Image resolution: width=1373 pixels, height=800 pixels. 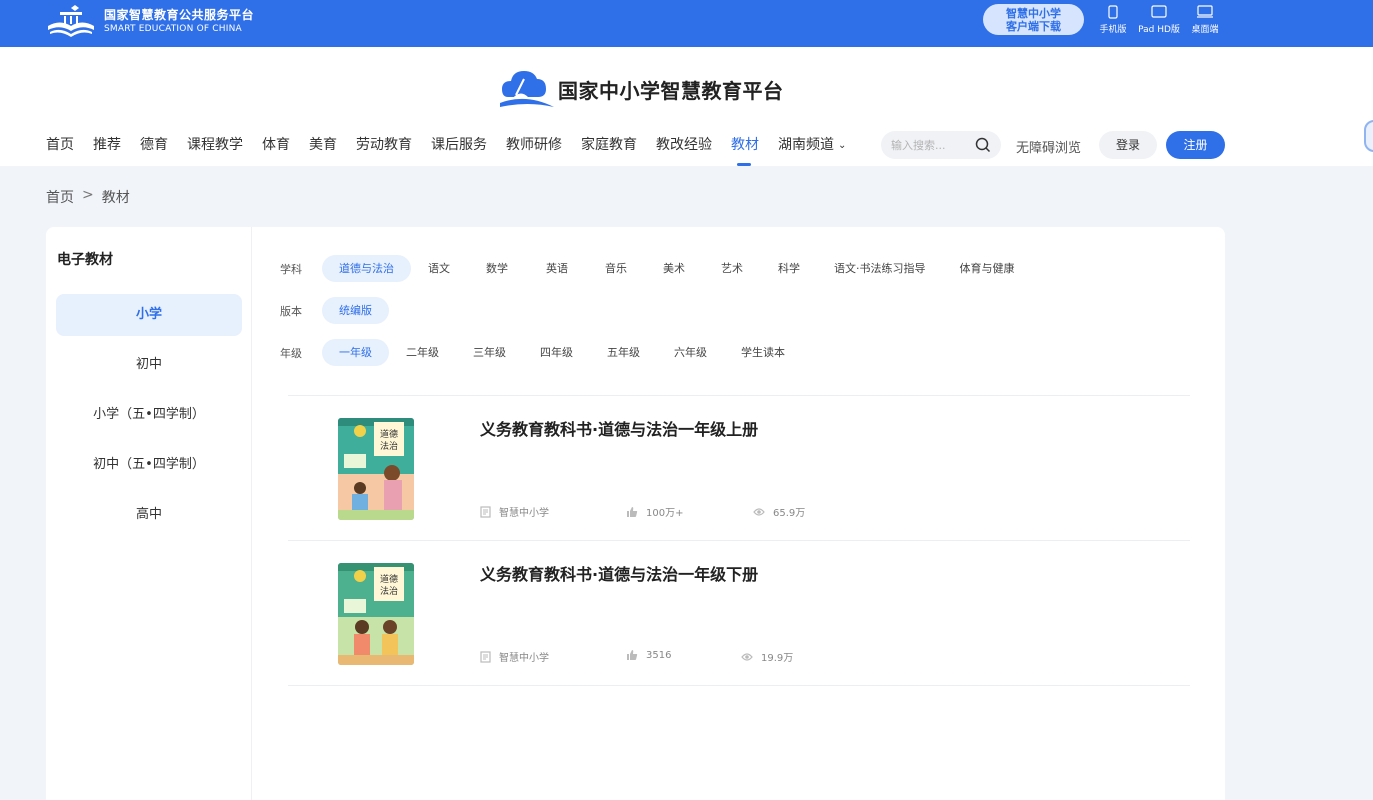 I want to click on chevron-down-icon: ⌄, so click(x=842, y=145).